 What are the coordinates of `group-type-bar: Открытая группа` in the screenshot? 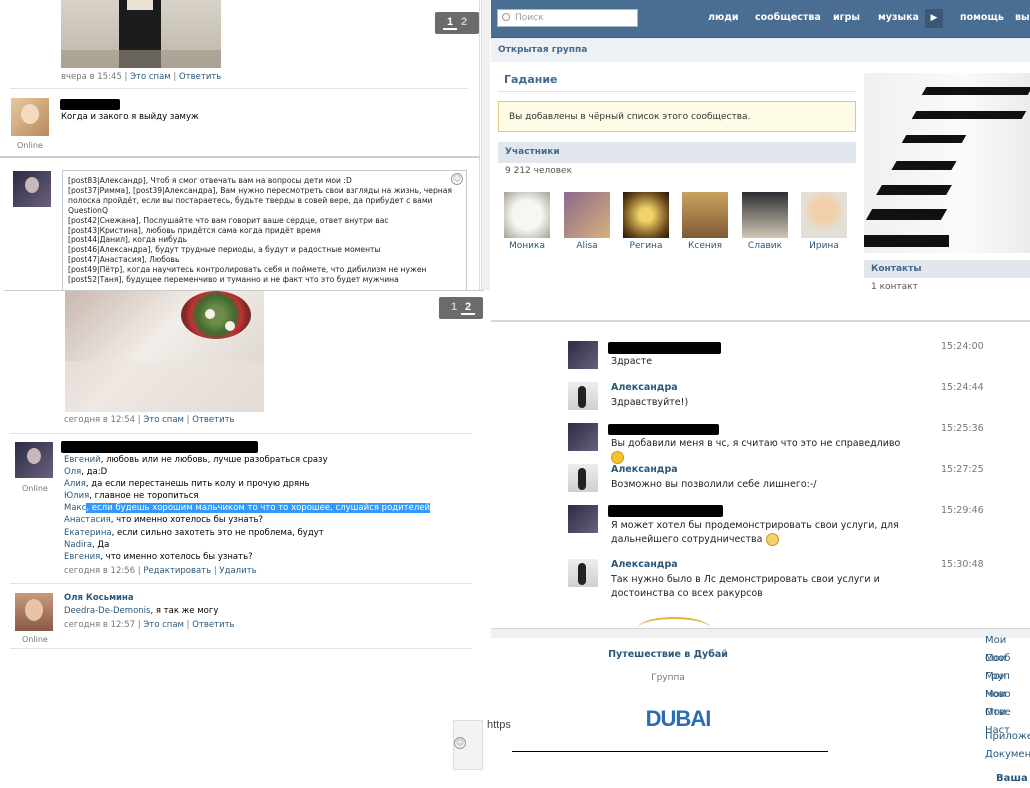 It's located at (760, 50).